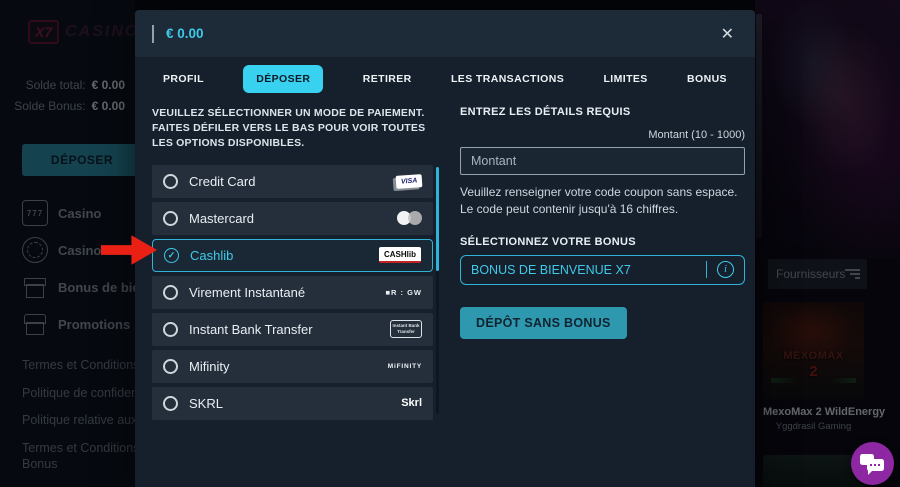  I want to click on live-chat-button, so click(872, 463).